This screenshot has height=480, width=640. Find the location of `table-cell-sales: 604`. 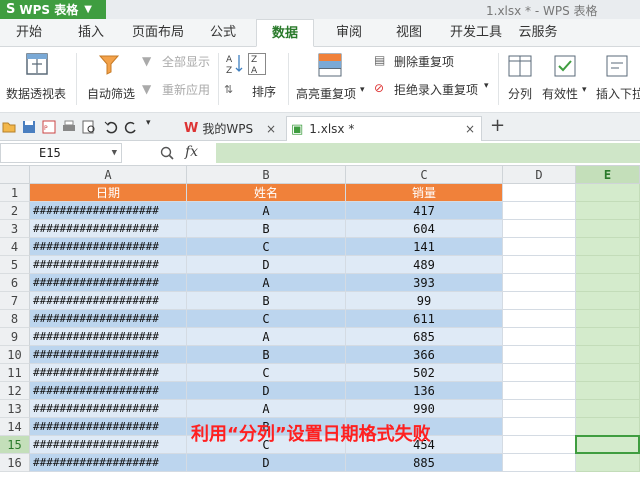

table-cell-sales: 604 is located at coordinates (424, 229).